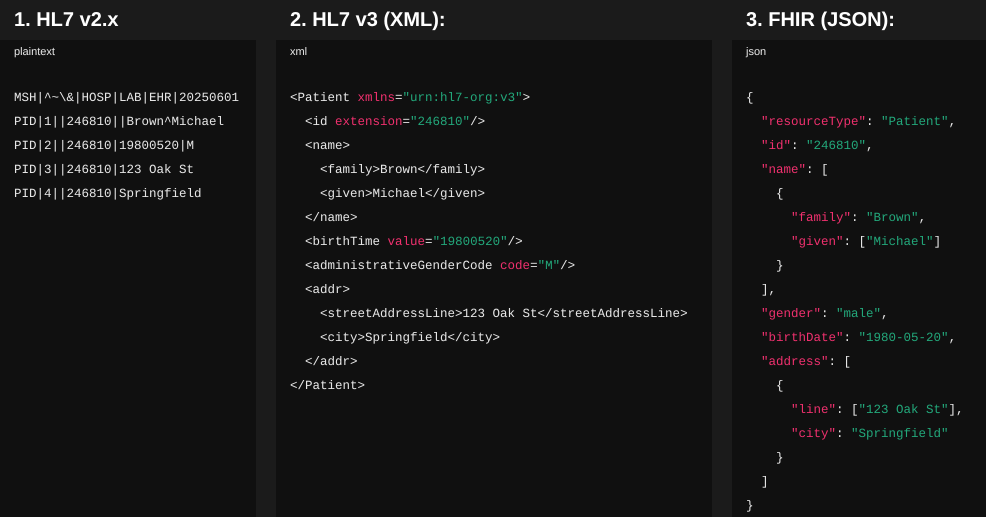 The image size is (986, 517). I want to click on code-line: PID|3||246810|123 Oak St, so click(104, 170).